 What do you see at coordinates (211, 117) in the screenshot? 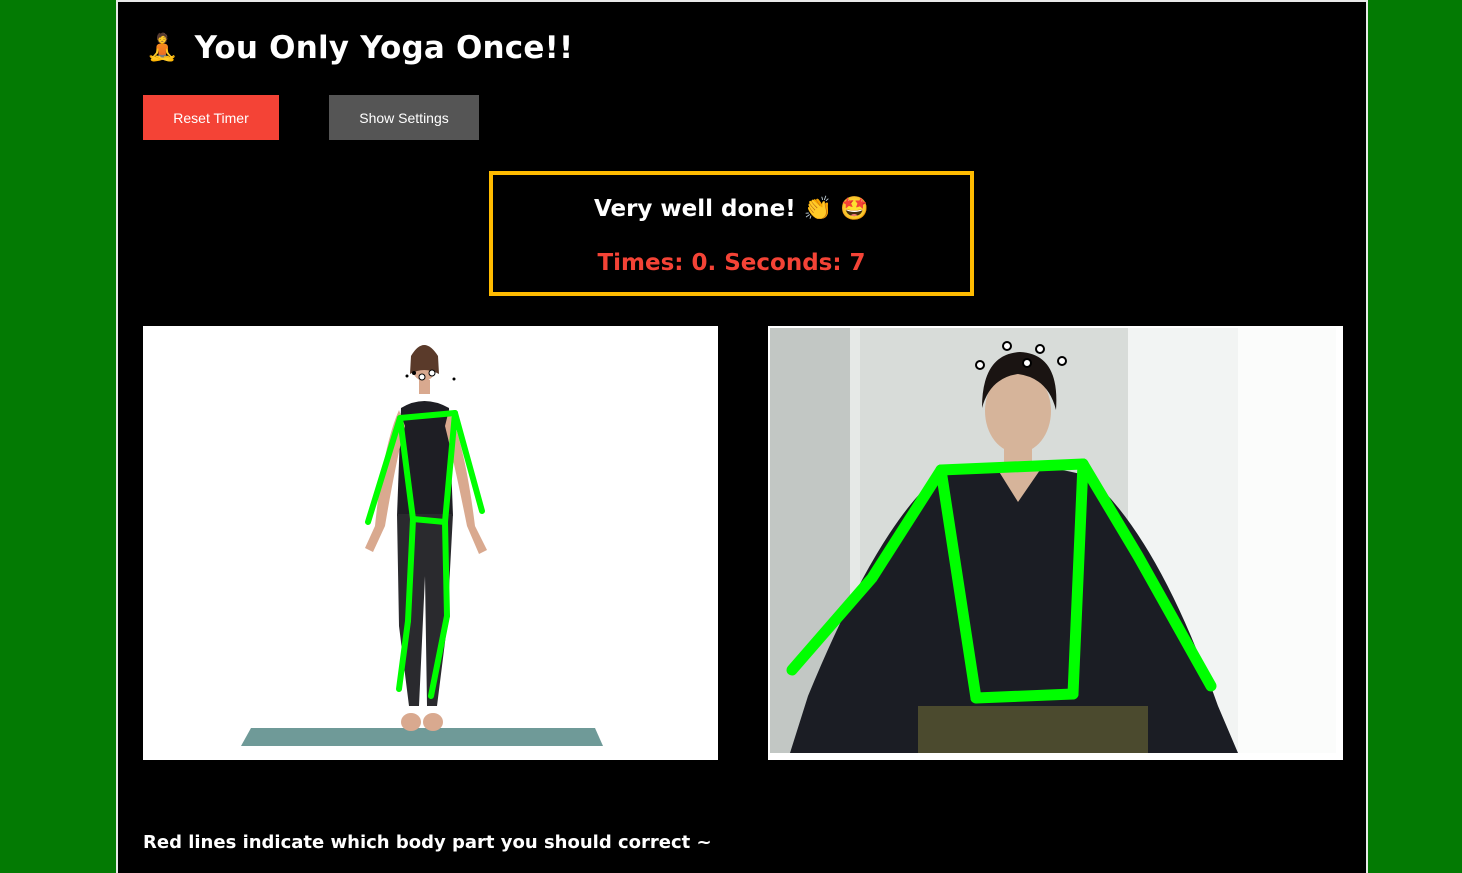
I see `reset-timer-button: Reset Timer` at bounding box center [211, 117].